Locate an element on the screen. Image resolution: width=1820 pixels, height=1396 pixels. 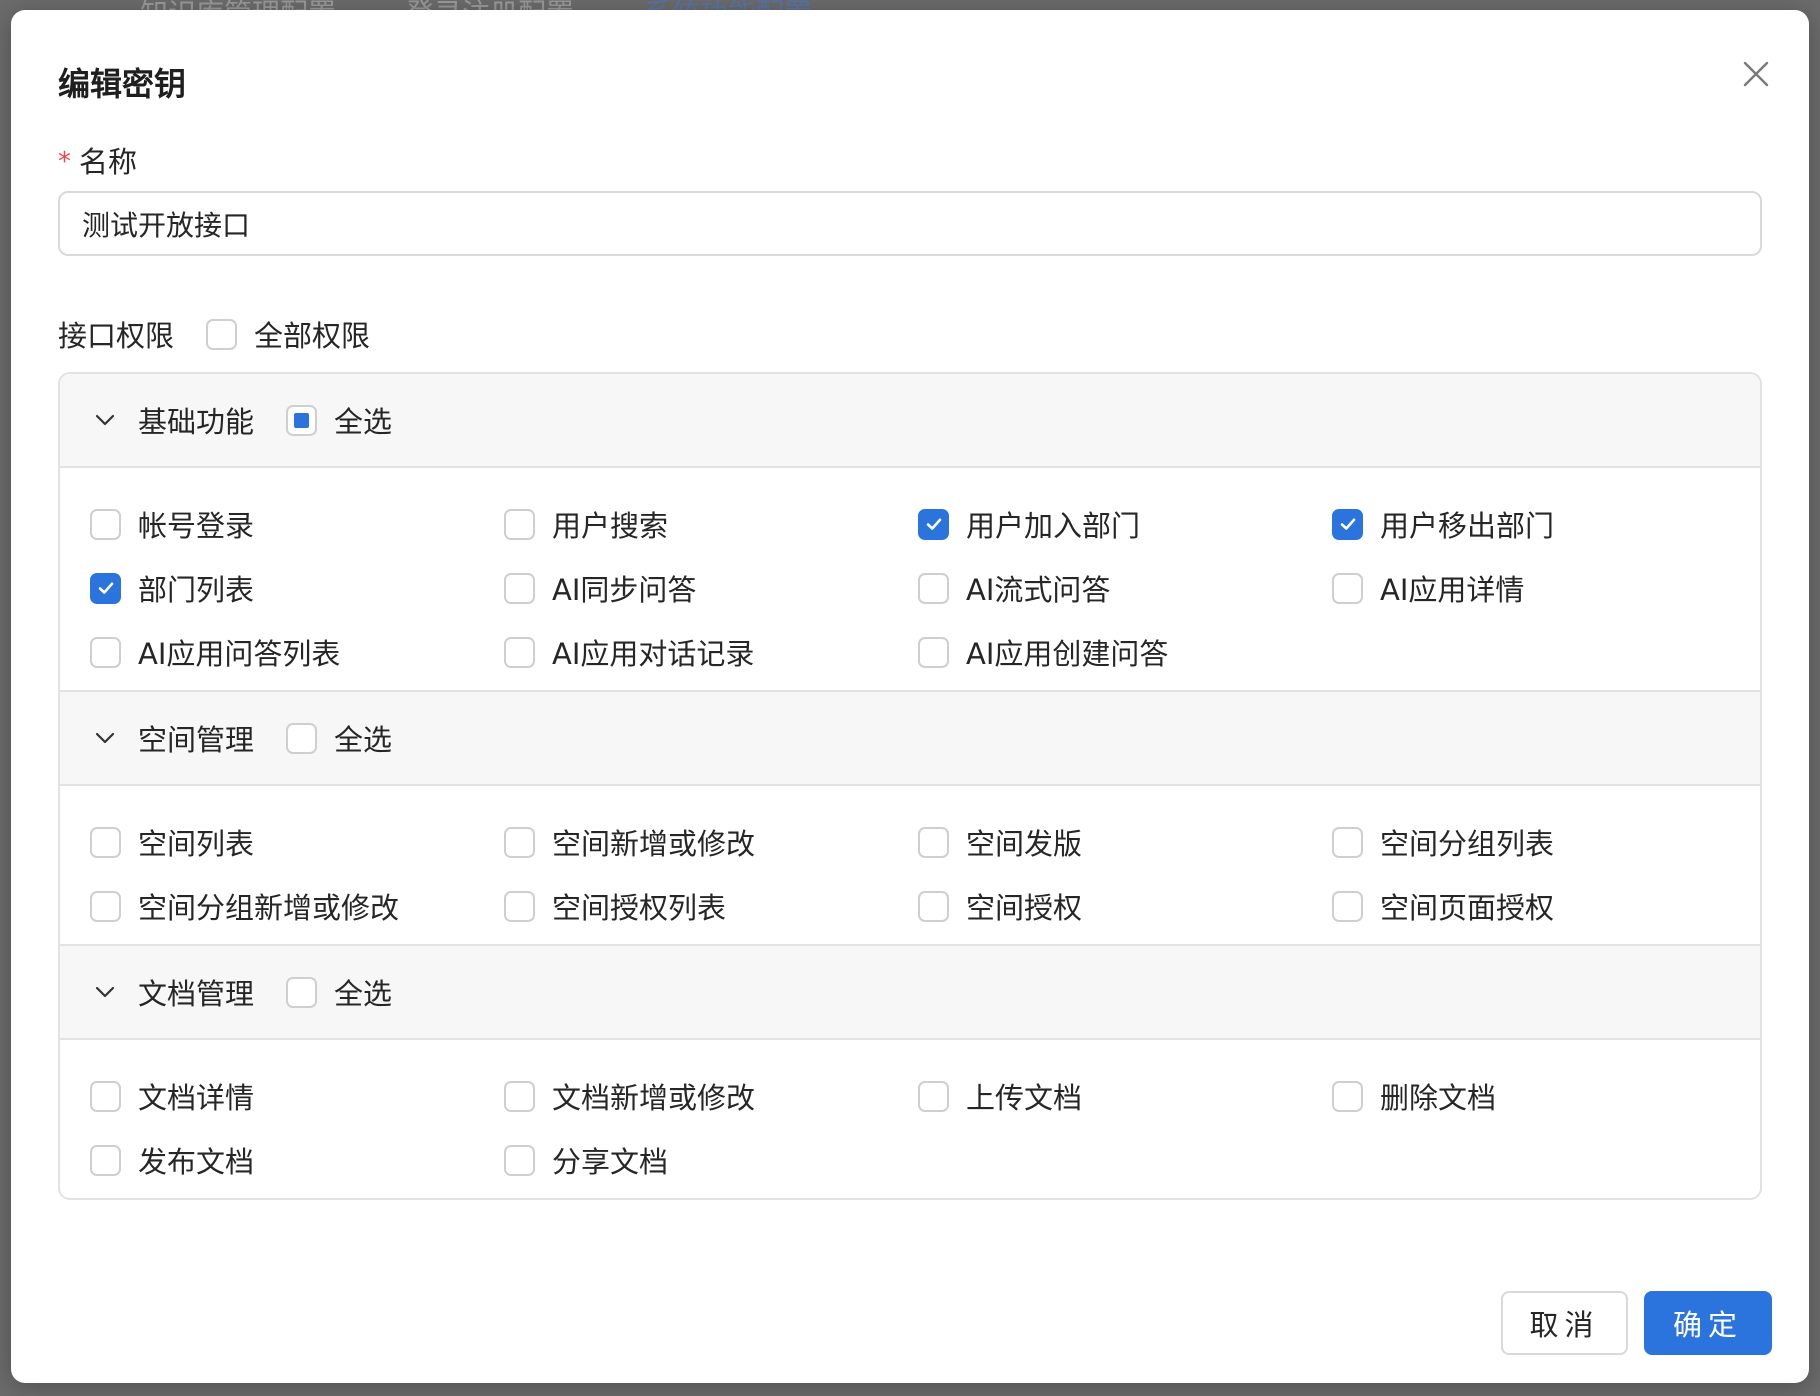
permission-label: 空间页面授权 is located at coordinates (1467, 908).